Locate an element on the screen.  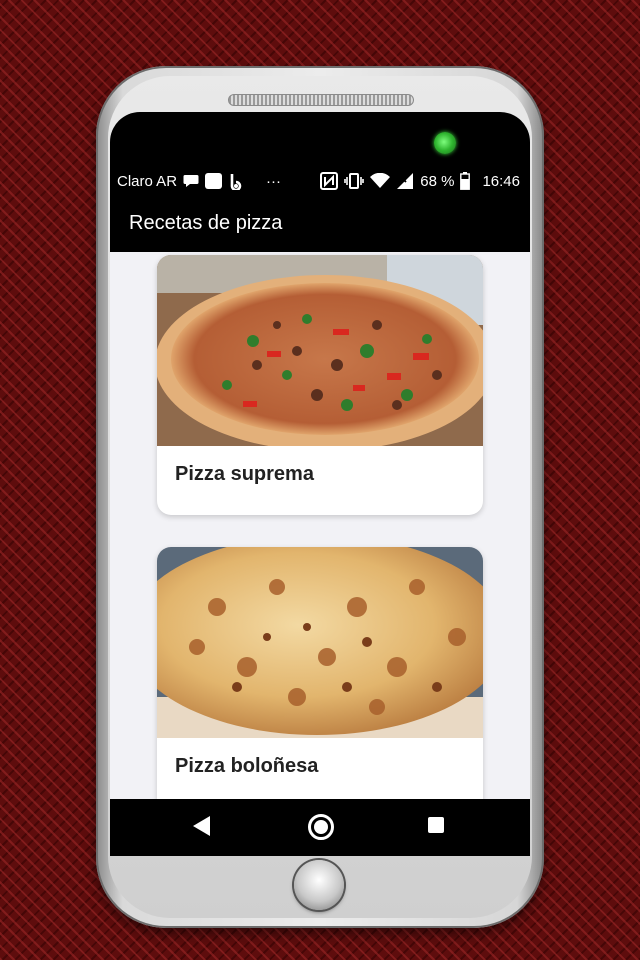
earpiece-speaker is located at coordinates (321, 100).